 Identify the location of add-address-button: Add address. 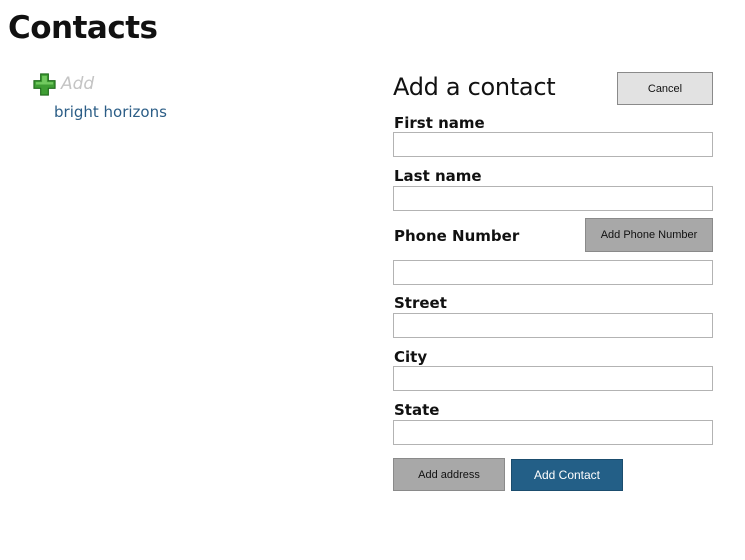
(449, 474).